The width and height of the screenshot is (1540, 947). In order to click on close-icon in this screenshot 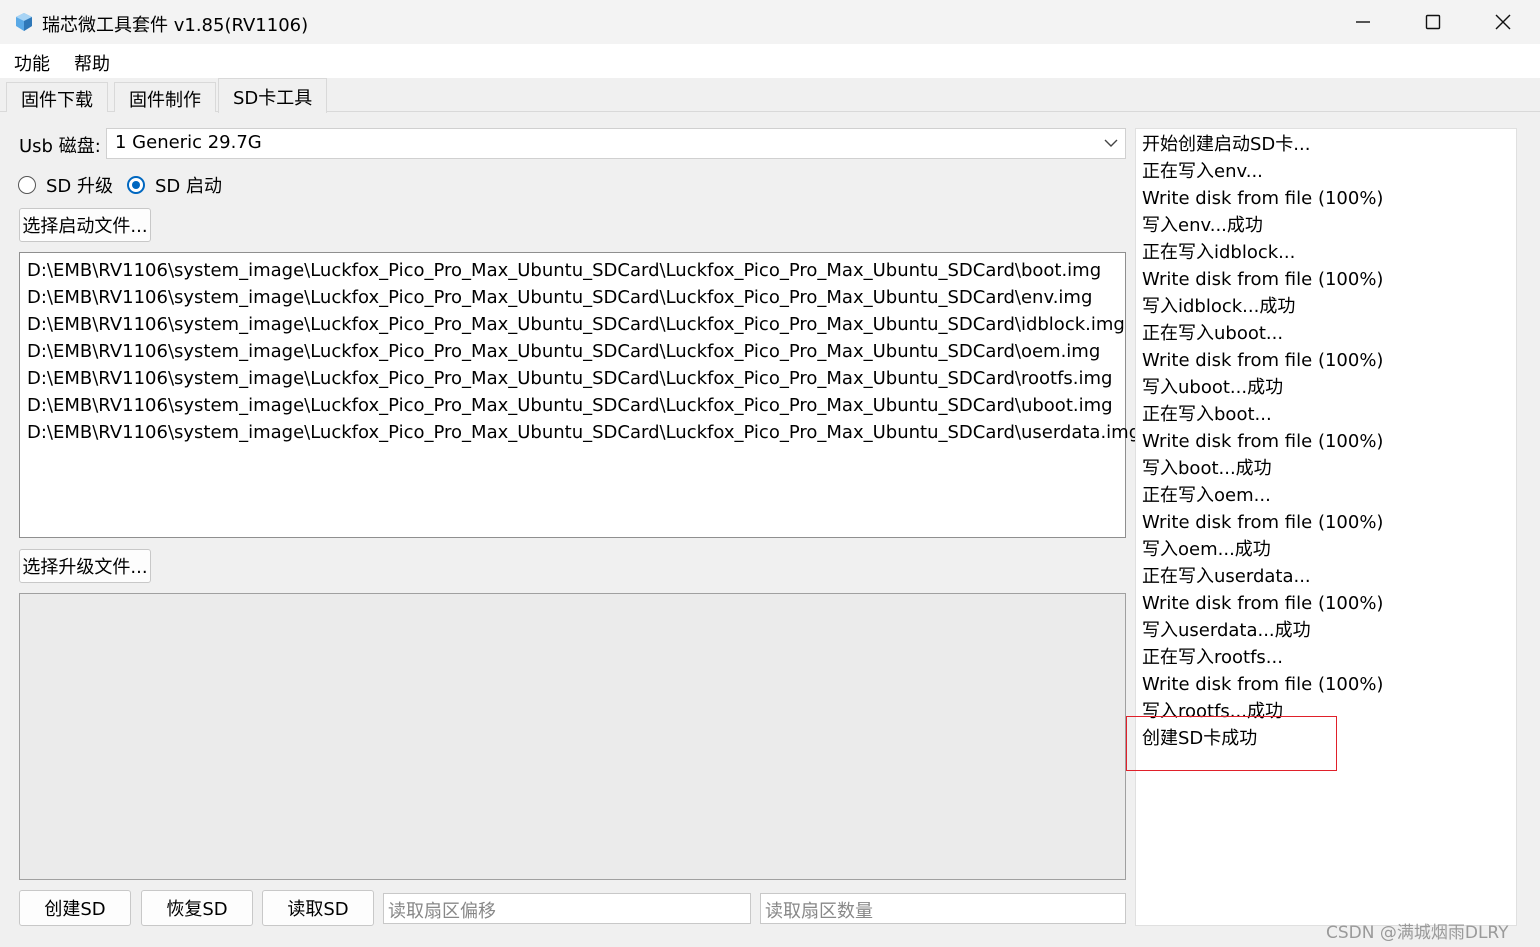, I will do `click(1503, 22)`.